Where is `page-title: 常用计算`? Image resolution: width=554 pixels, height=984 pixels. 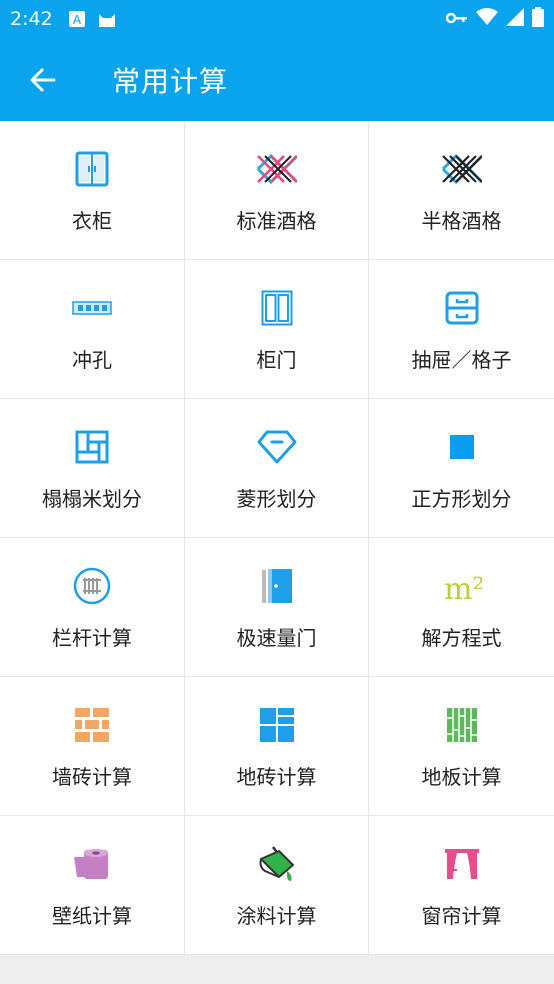
page-title: 常用计算 is located at coordinates (170, 81).